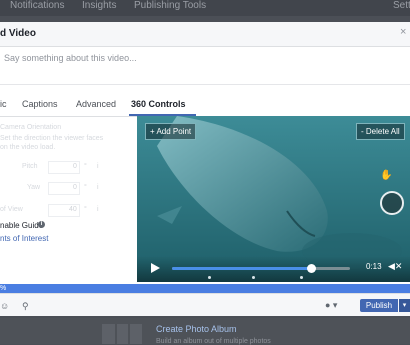 This screenshot has width=410, height=345. I want to click on upload-progress-bar: %, so click(205, 288).